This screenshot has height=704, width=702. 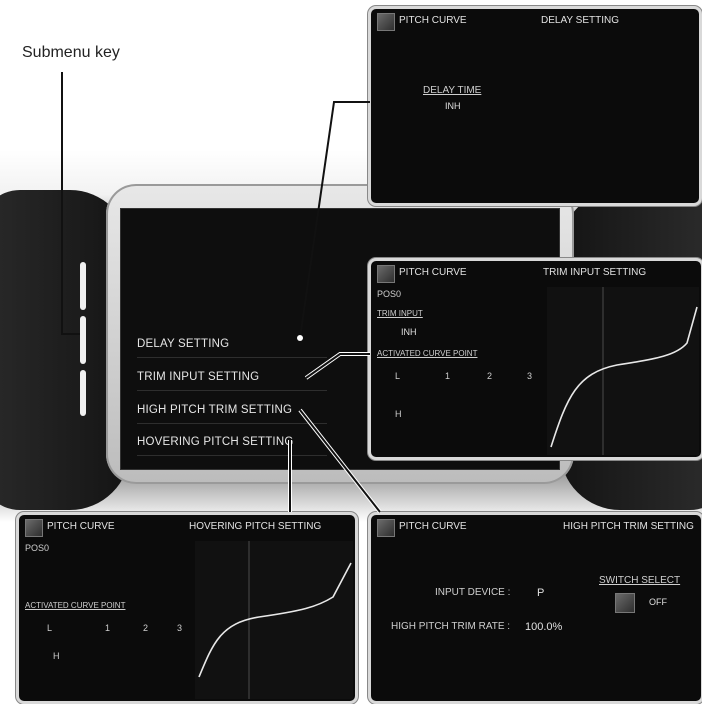 I want to click on trim-input-pointer-outline, so click(x=337, y=366).